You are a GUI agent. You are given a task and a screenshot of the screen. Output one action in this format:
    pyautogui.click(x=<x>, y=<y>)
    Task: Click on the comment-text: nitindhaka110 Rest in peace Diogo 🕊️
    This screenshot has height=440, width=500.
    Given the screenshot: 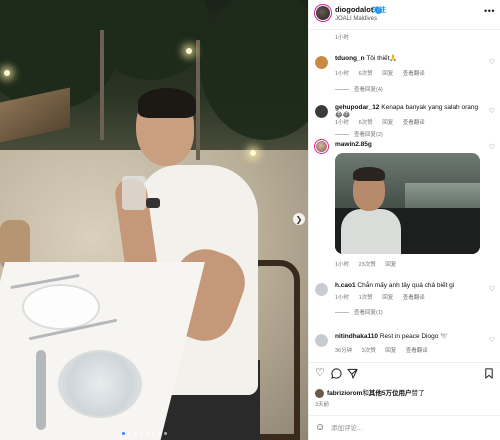 What is the action you would take?
    pyautogui.click(x=410, y=337)
    